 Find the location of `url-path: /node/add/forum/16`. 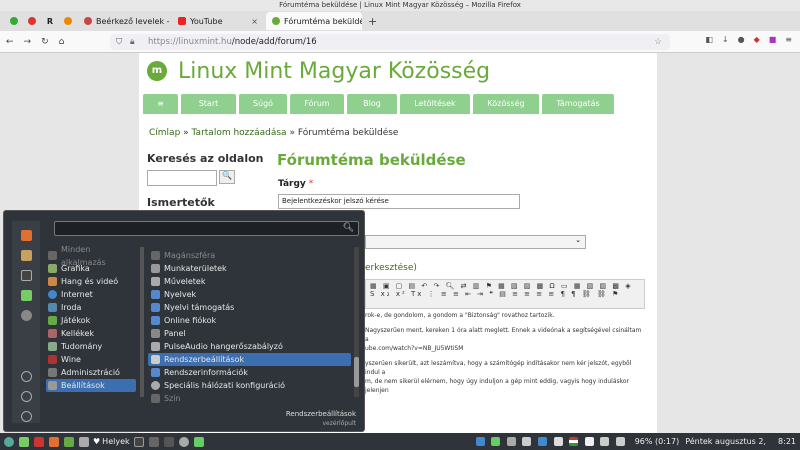

url-path: /node/add/forum/16 is located at coordinates (274, 42).